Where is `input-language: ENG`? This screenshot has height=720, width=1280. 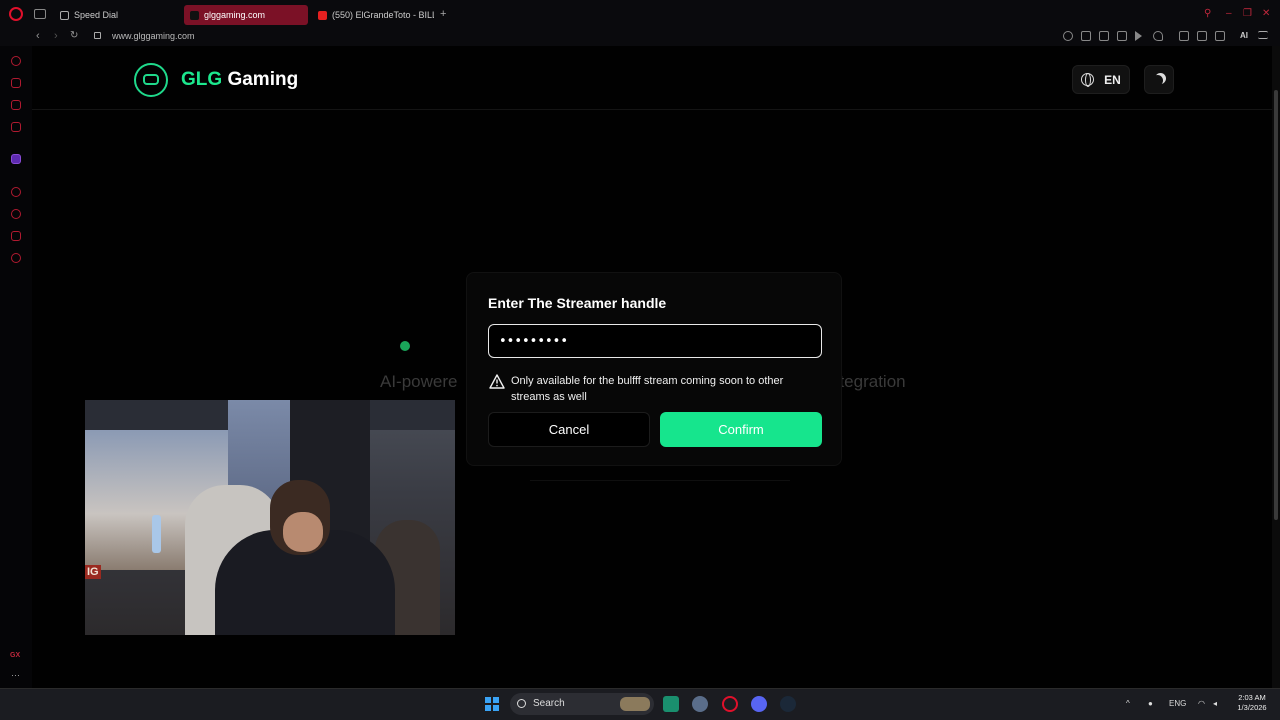
input-language: ENG is located at coordinates (1177, 703).